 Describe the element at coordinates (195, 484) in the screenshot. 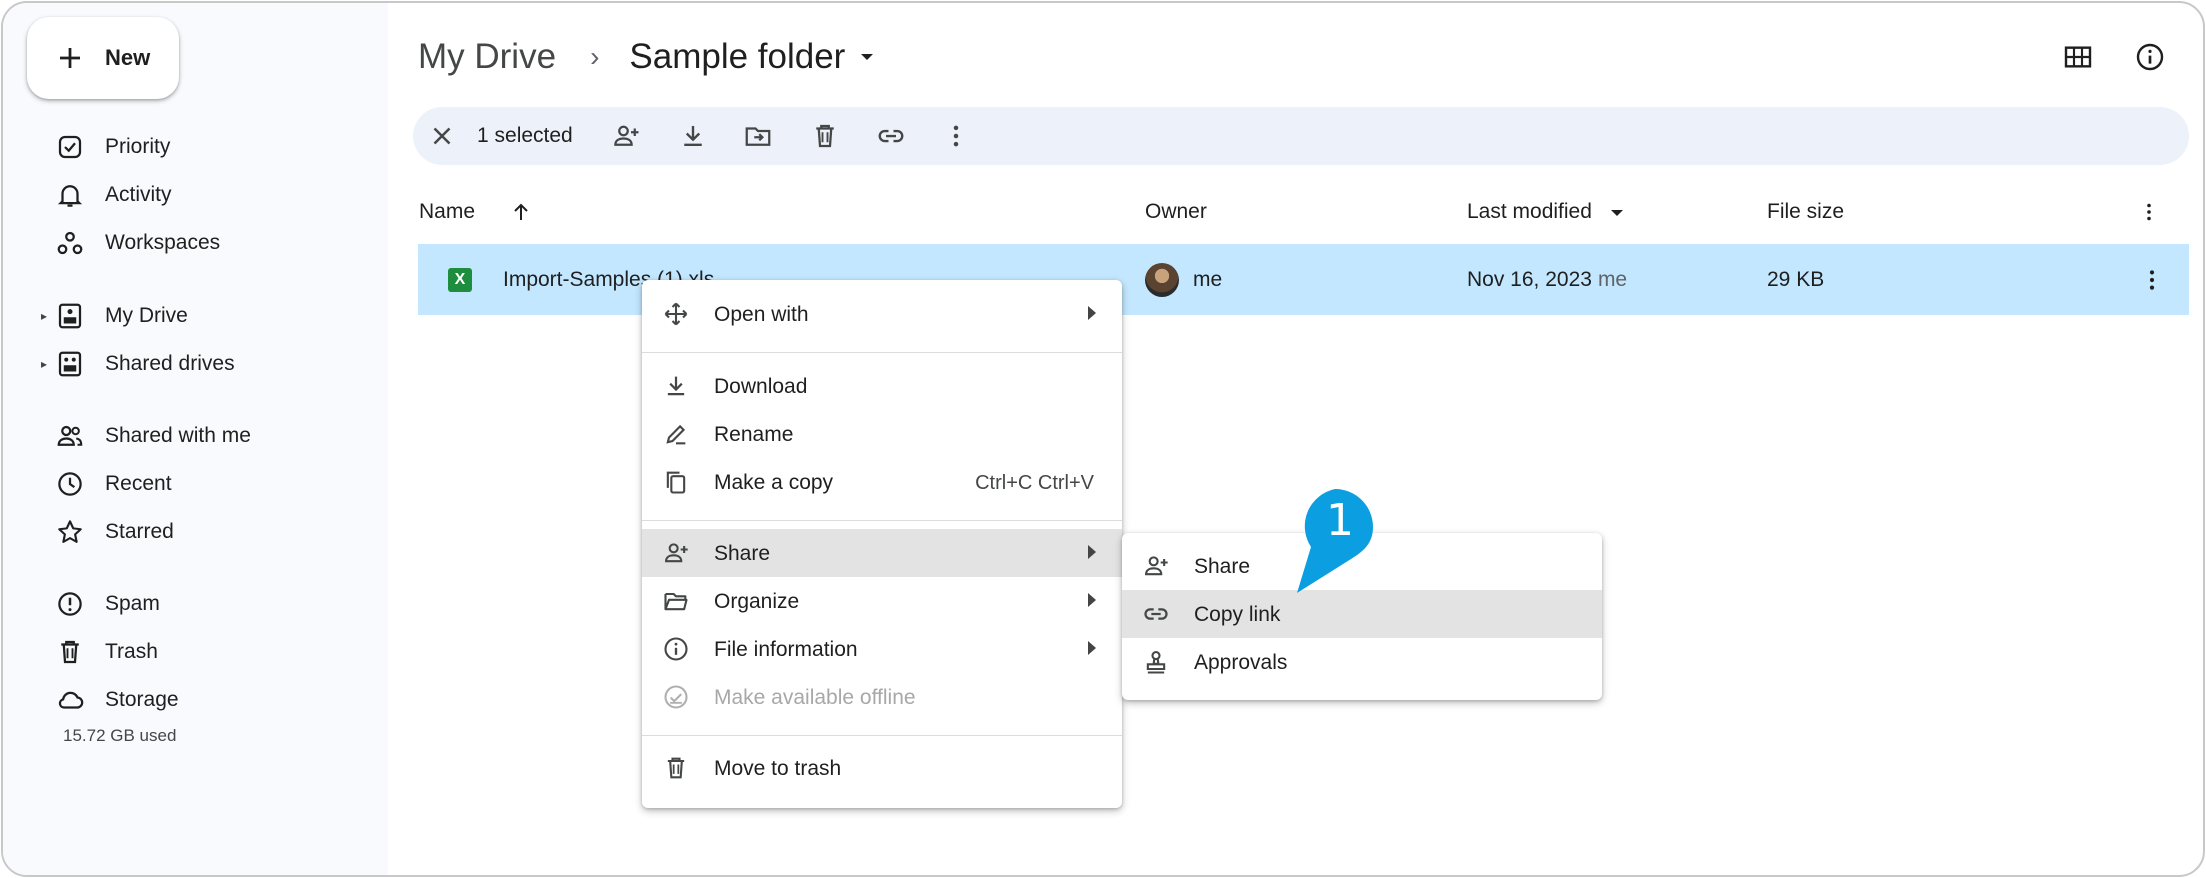

I see `sidebar-item-recent: Recent` at that location.